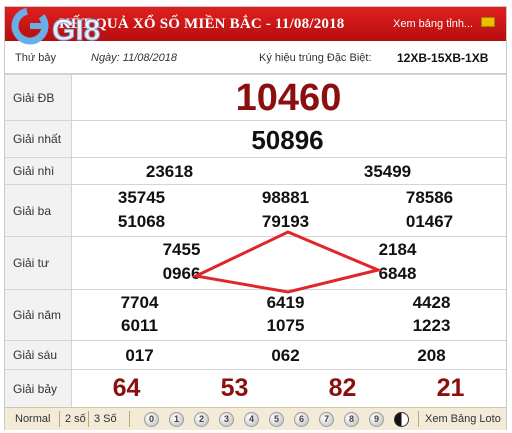  What do you see at coordinates (463, 419) in the screenshot?
I see `view-loto-link: Xem Bảng Loto` at bounding box center [463, 419].